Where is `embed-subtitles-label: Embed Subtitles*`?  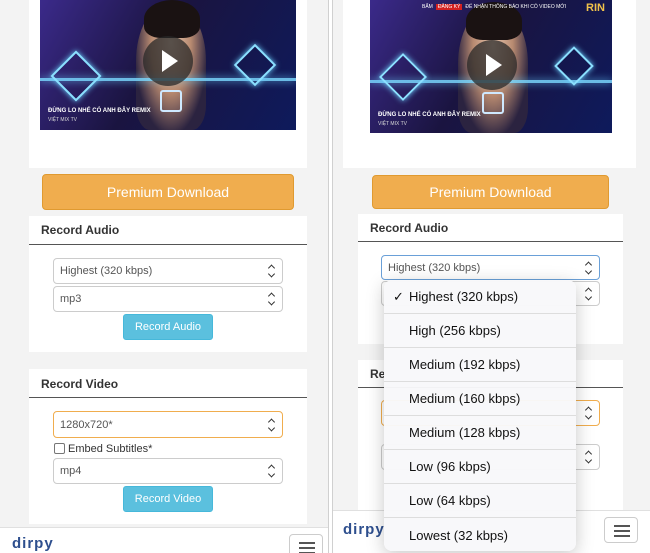 embed-subtitles-label: Embed Subtitles* is located at coordinates (110, 449).